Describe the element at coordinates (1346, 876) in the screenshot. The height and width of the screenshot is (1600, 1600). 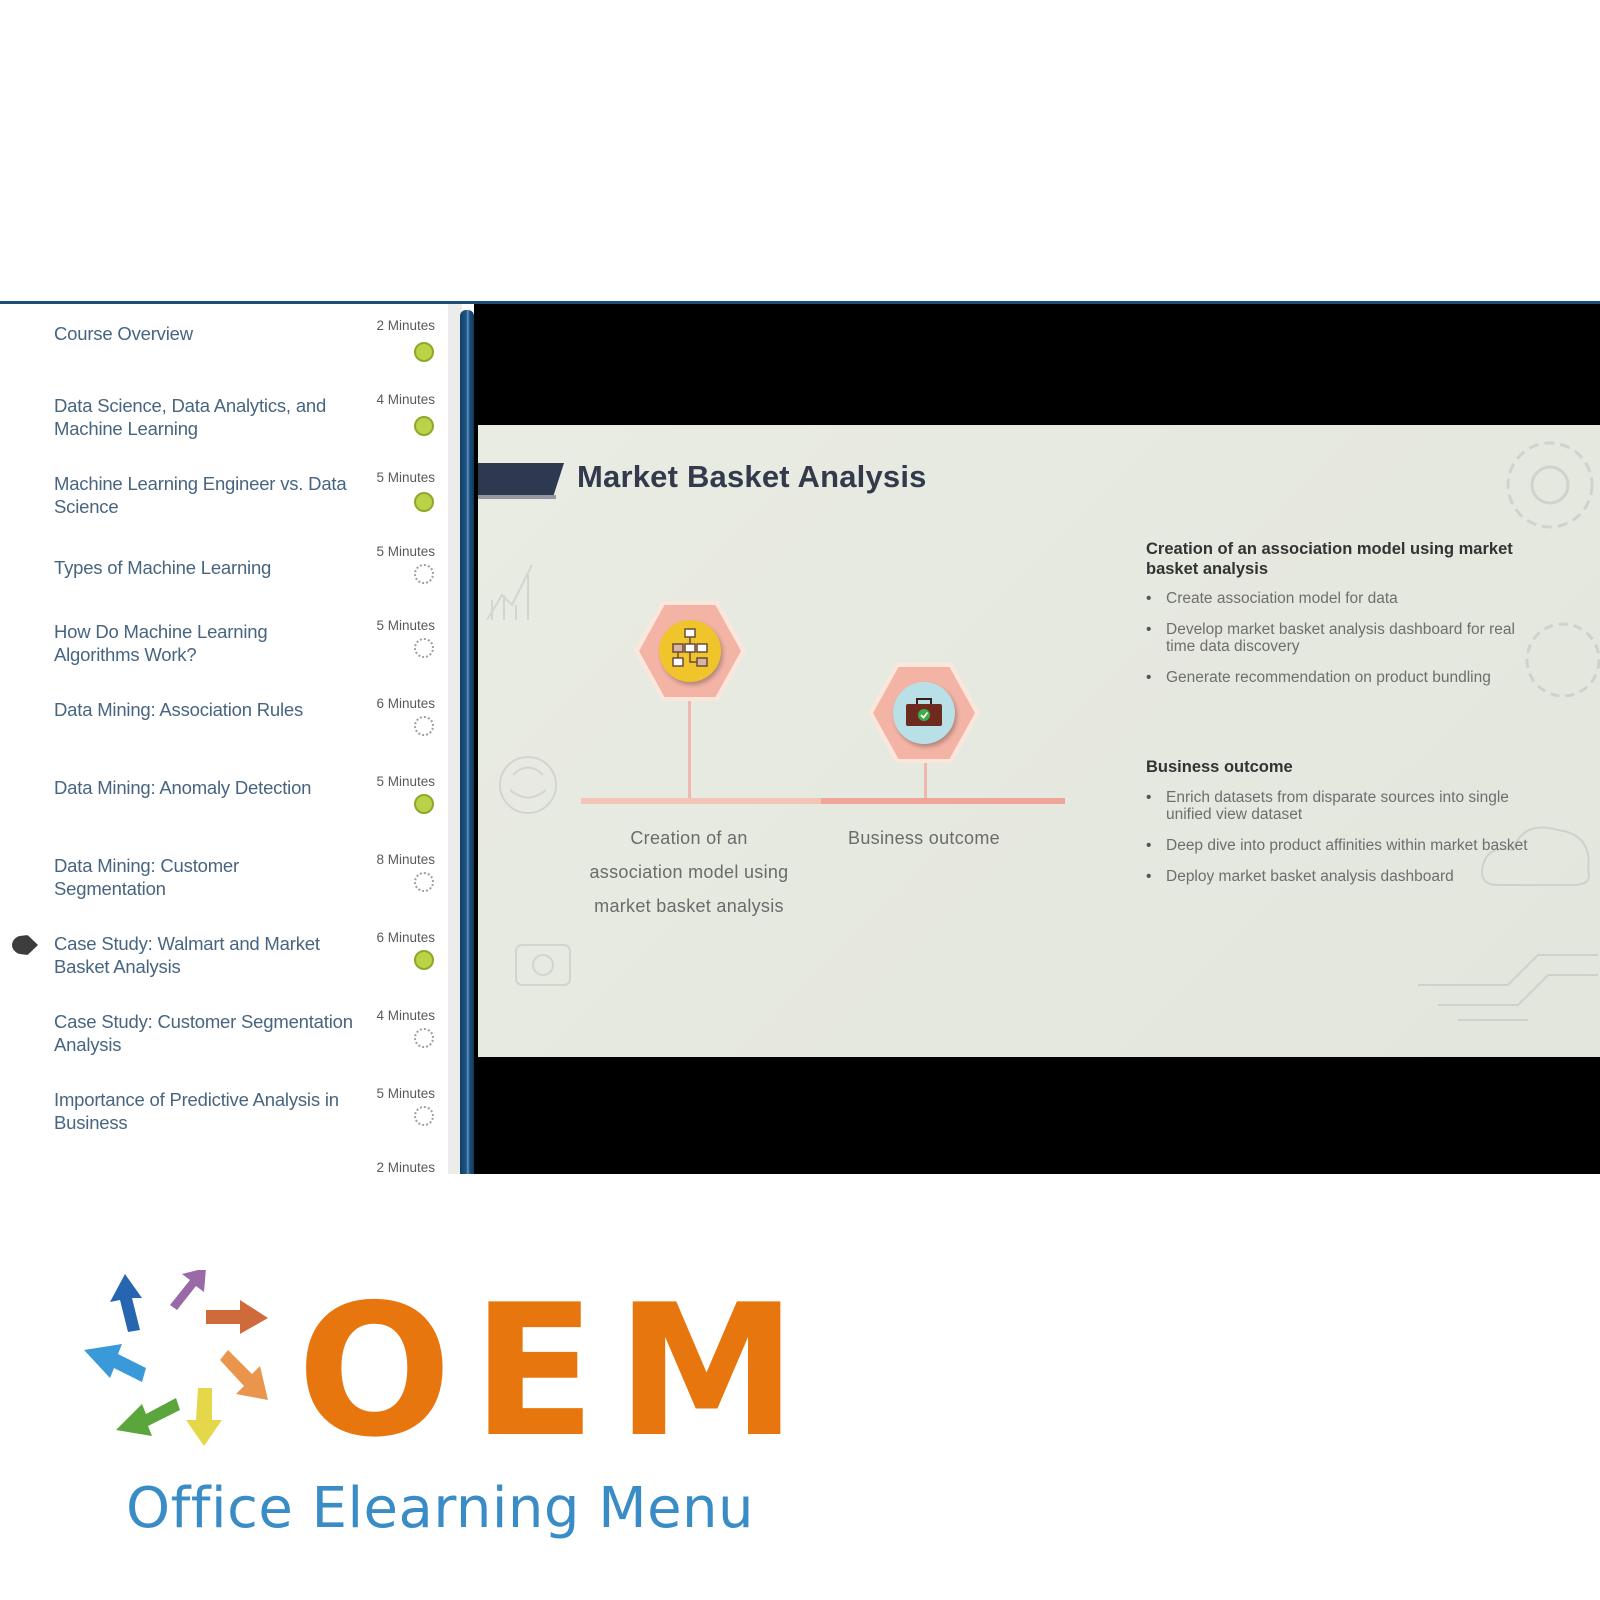
I see `bullet-item: Deploy market basket analysis dashboard` at that location.